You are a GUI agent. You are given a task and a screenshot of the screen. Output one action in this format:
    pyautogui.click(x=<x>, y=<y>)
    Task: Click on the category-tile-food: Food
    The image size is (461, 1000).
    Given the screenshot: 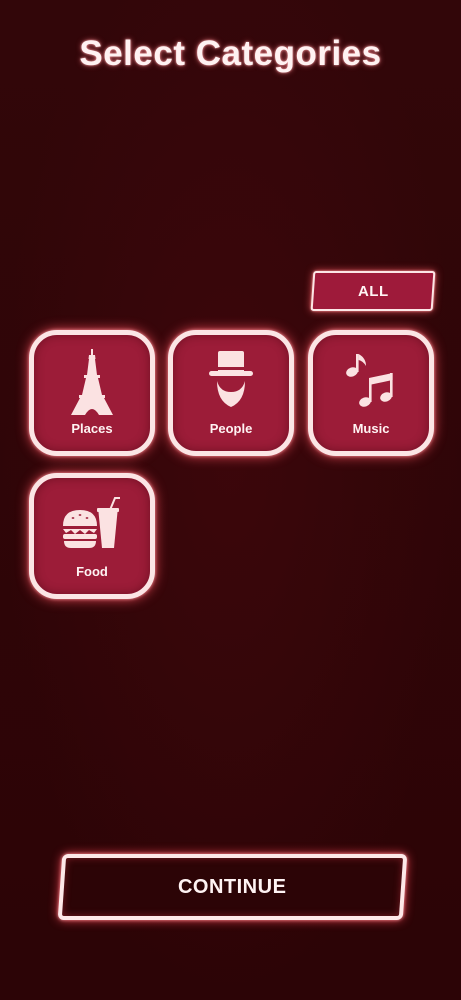 What is the action you would take?
    pyautogui.click(x=92, y=536)
    